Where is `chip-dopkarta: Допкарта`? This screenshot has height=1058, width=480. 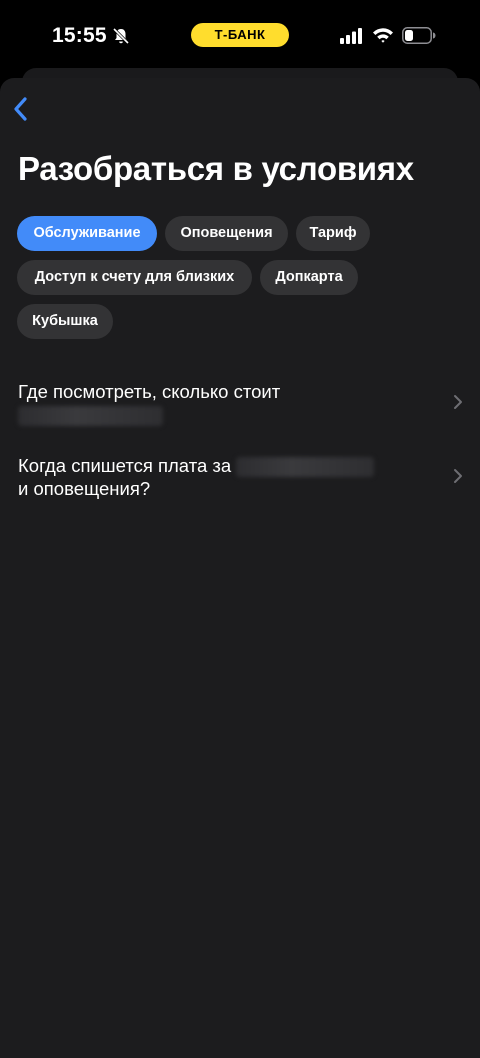 chip-dopkarta: Допкарта is located at coordinates (309, 277).